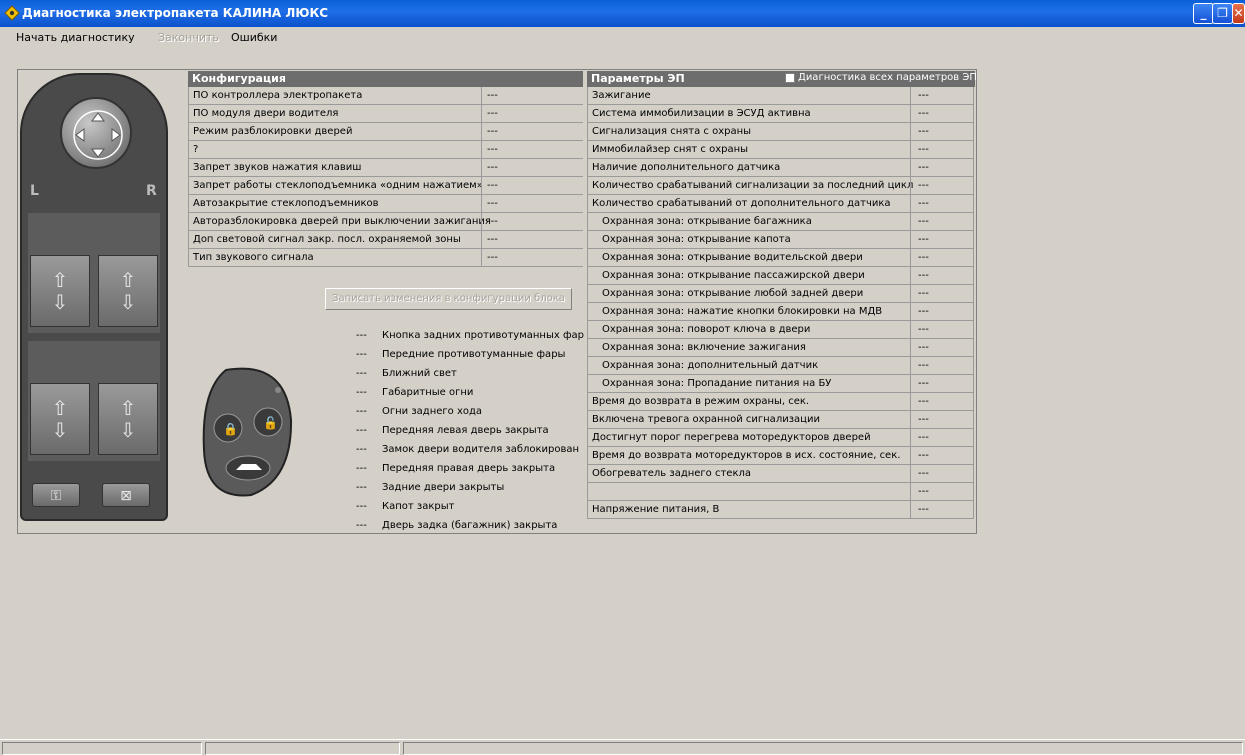  I want to click on maximize-button: ❐, so click(1222, 13).